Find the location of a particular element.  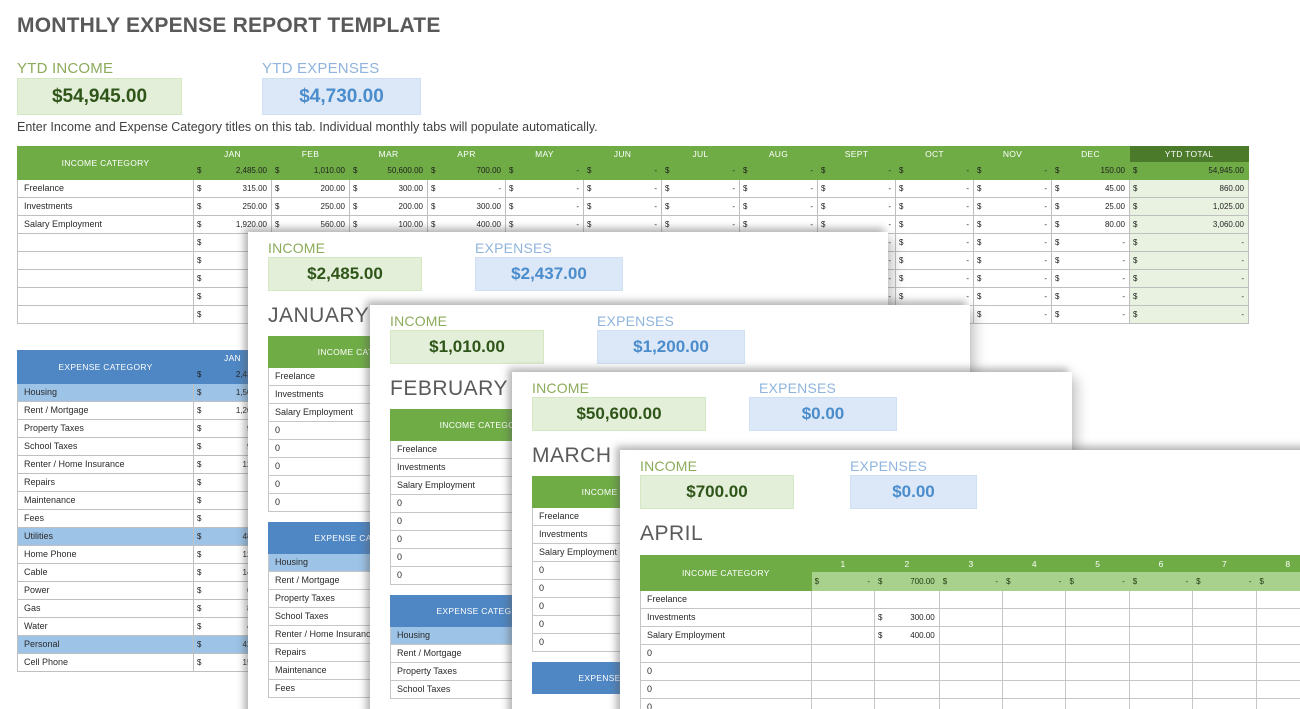

expense-category-name: Utilities is located at coordinates (105, 536).